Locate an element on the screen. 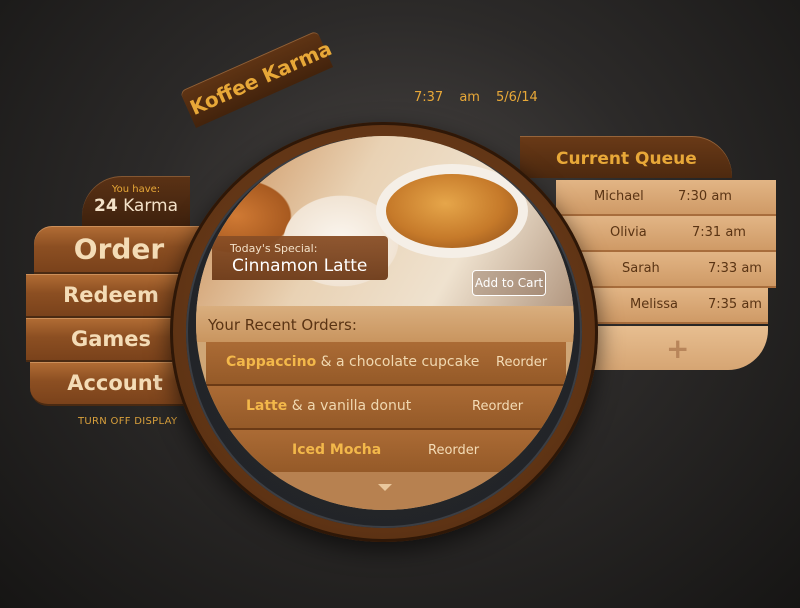  special-name: Cinnamon Latte is located at coordinates (300, 266).